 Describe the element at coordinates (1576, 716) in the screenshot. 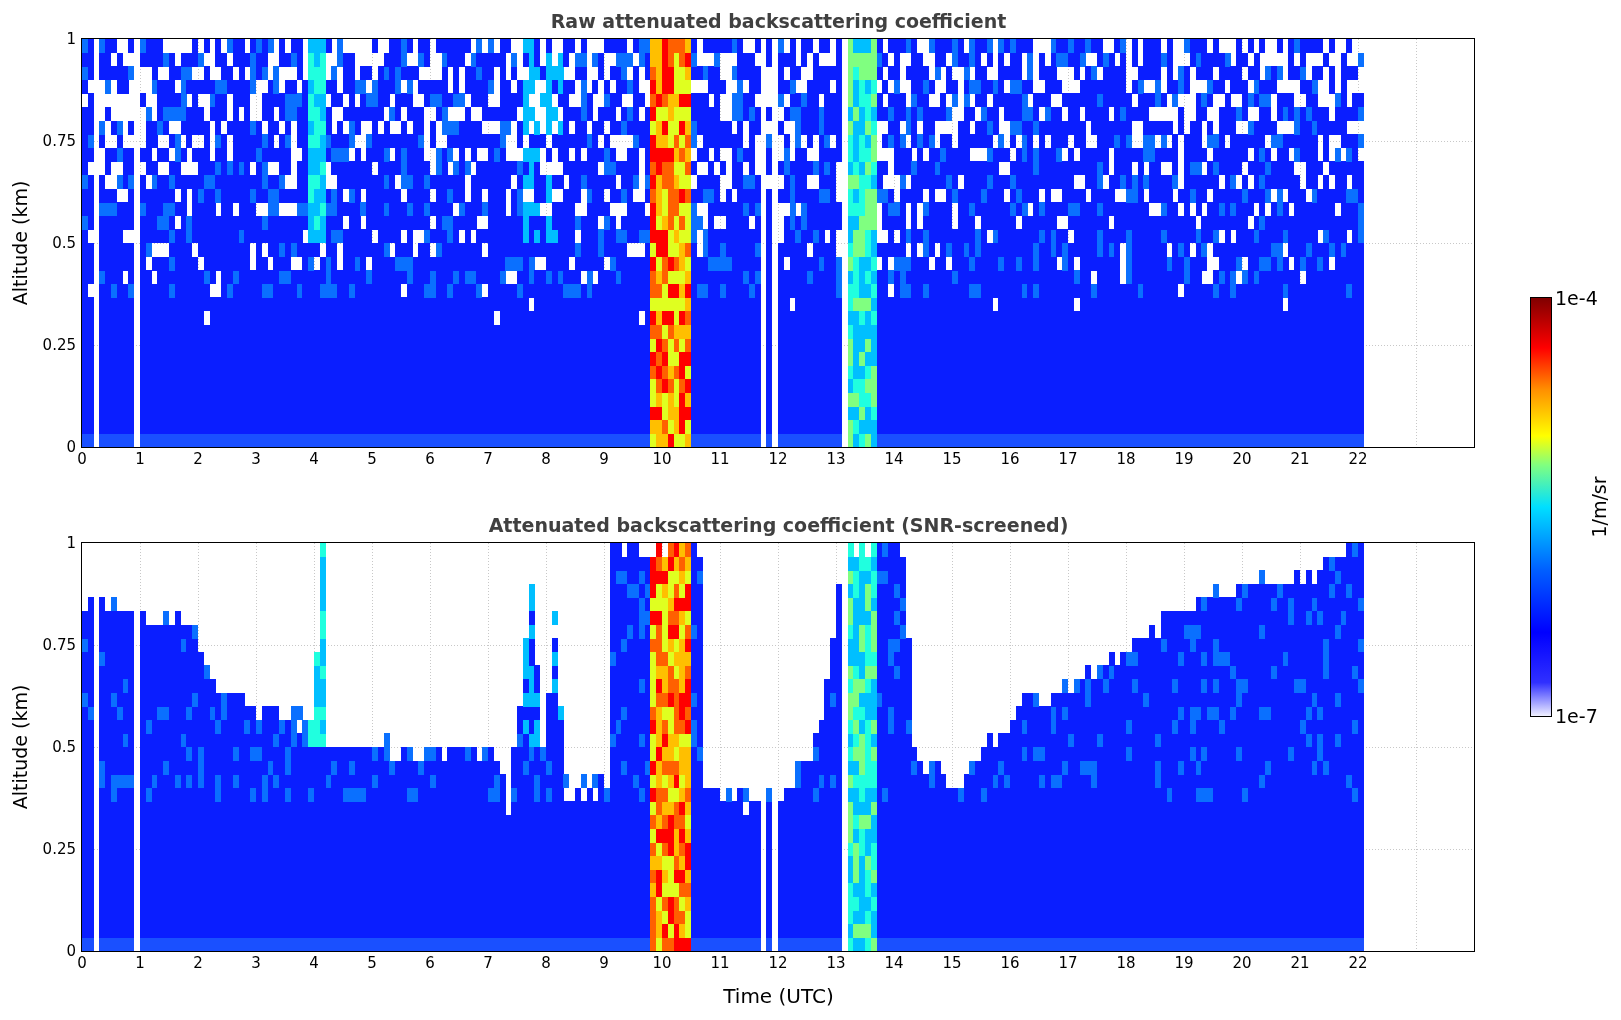

I see `tick-label: 1e-7` at that location.